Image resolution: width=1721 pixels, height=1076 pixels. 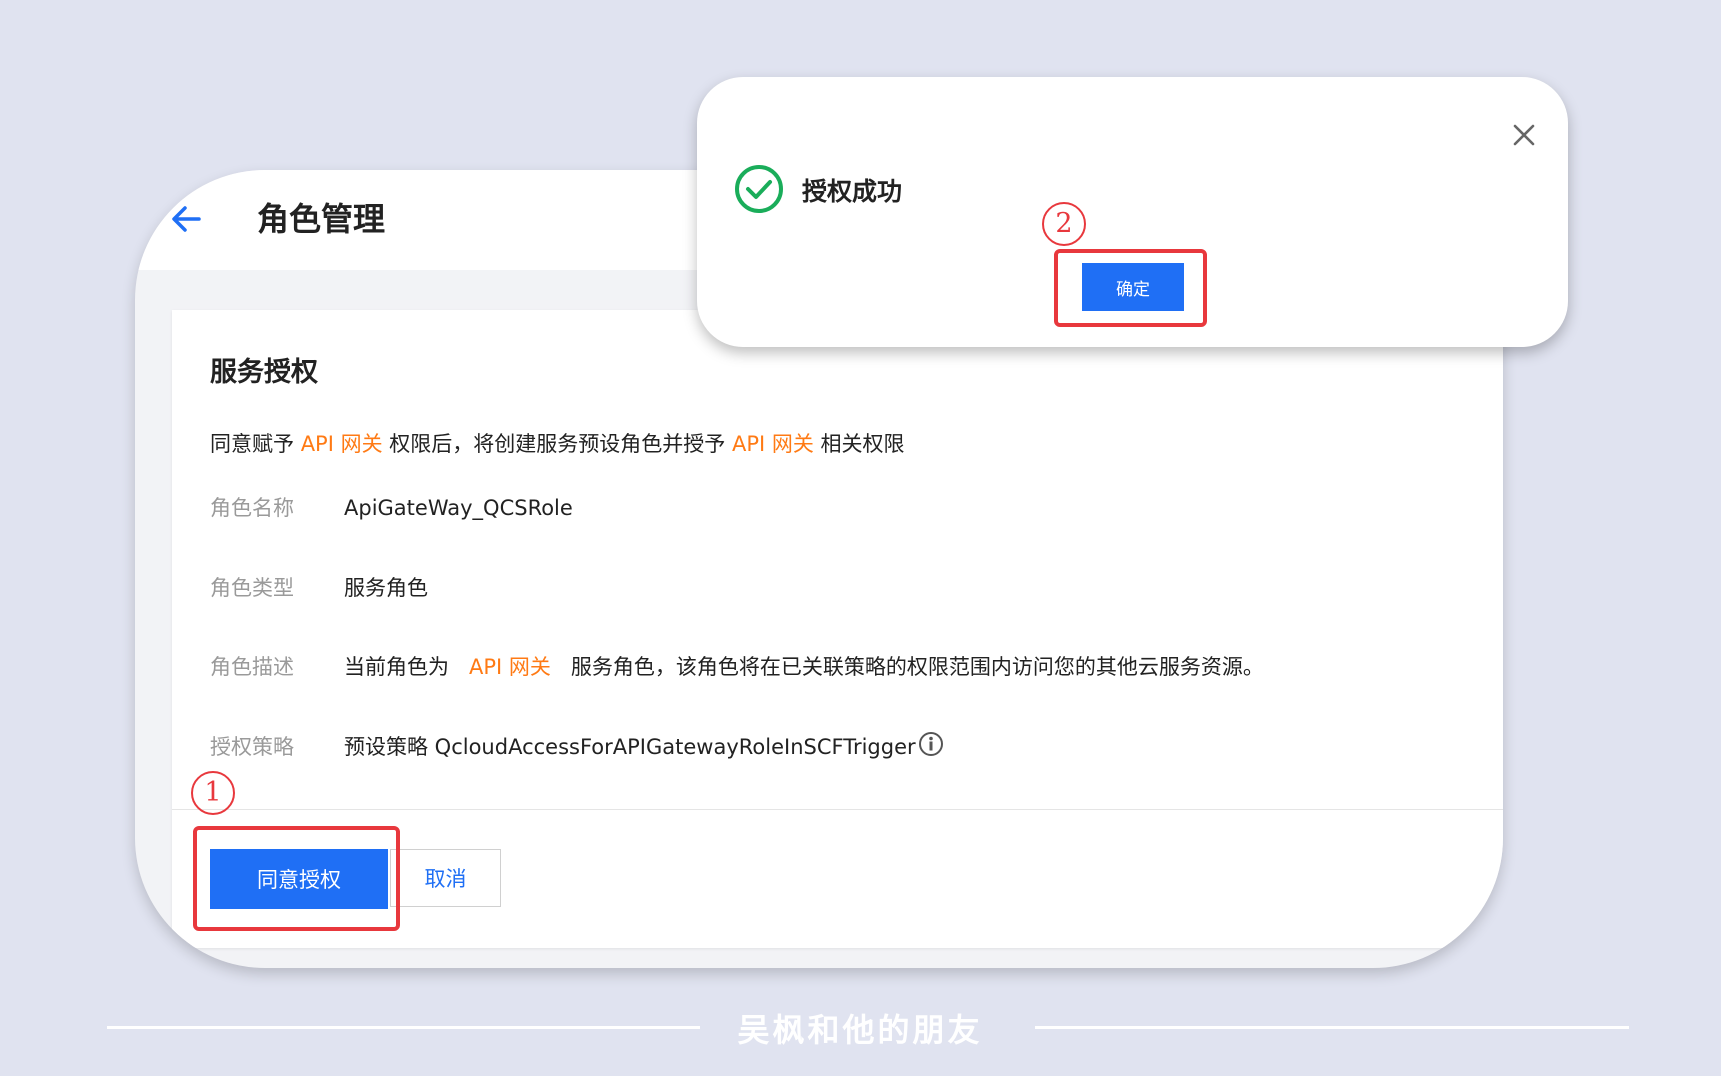 I want to click on role-type-row: 角色类型 服务角色, so click(x=319, y=587).